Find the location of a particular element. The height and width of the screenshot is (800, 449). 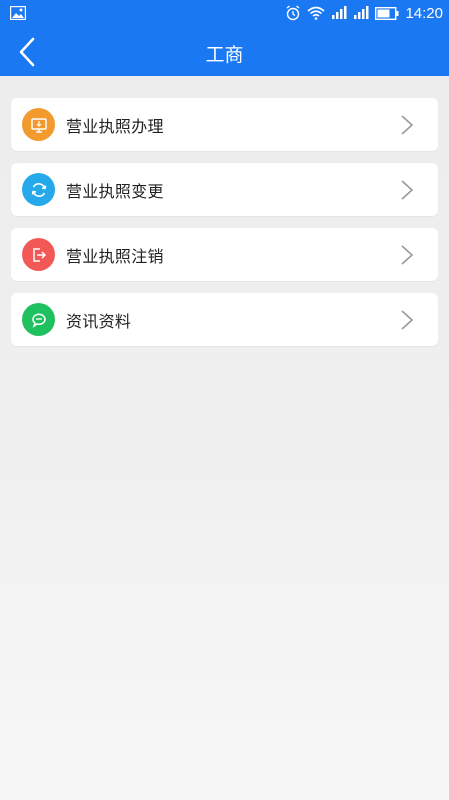

menu-item-license-change: 营业执照变更 is located at coordinates (224, 189).